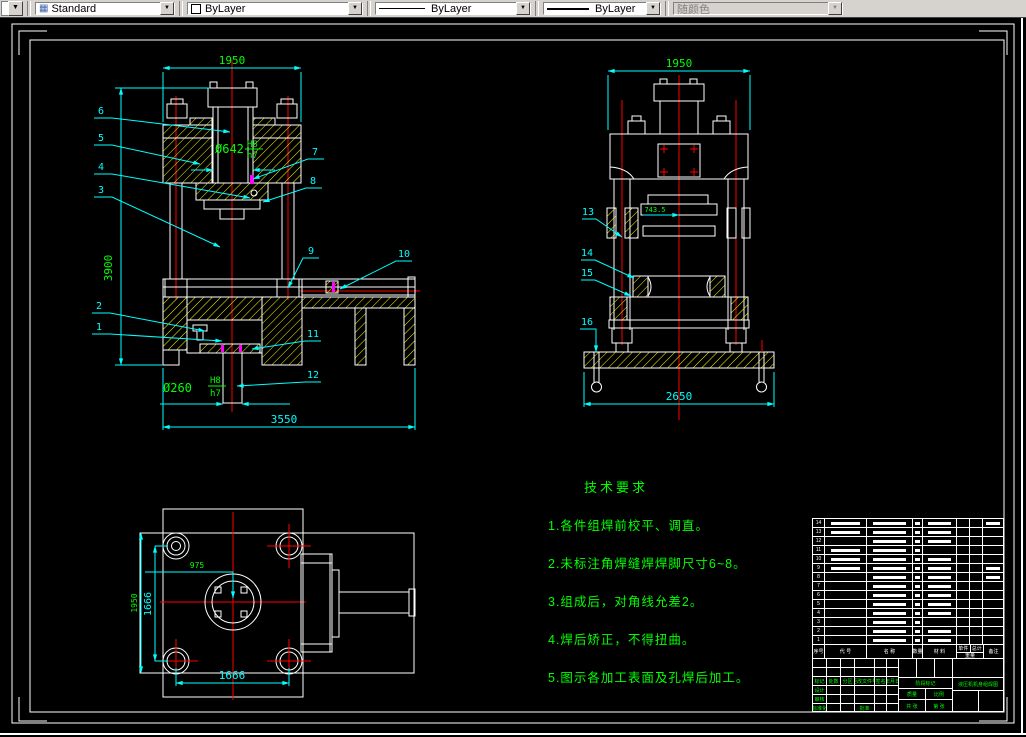 This screenshot has width=1026, height=737. I want to click on dim-front-top: 1950, so click(232, 60).